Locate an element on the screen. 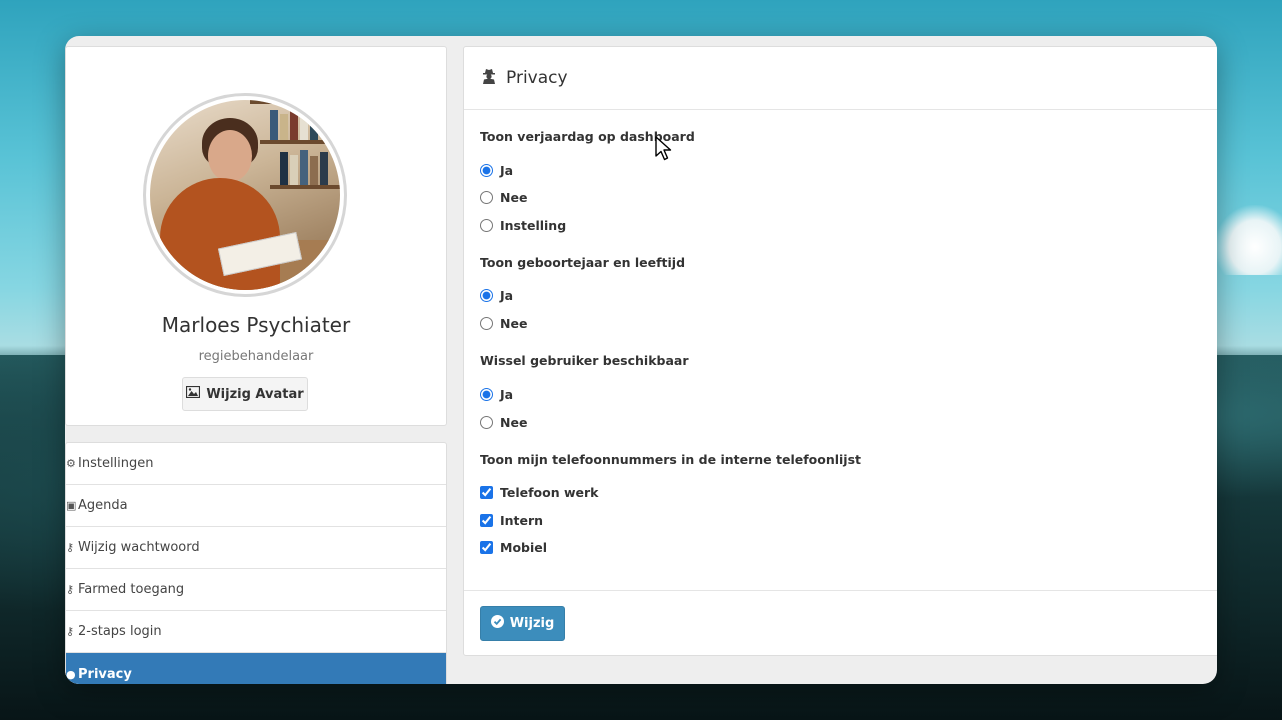 The height and width of the screenshot is (720, 1282). profile-role: regiebehandelaar is located at coordinates (256, 356).